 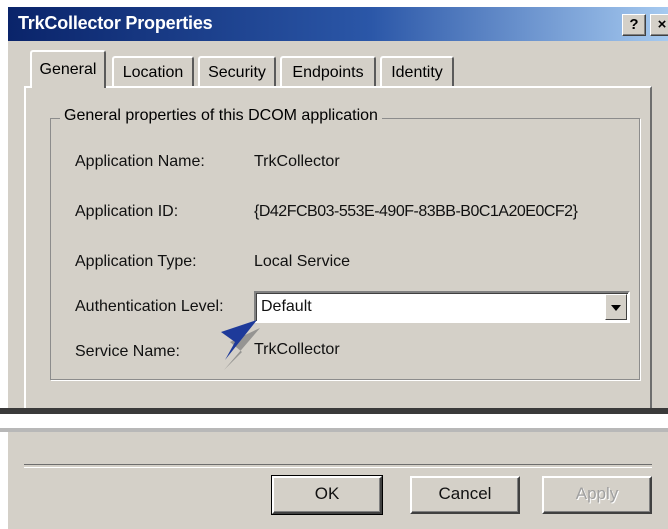 I want to click on pointer-arrow-icon, so click(x=240, y=345).